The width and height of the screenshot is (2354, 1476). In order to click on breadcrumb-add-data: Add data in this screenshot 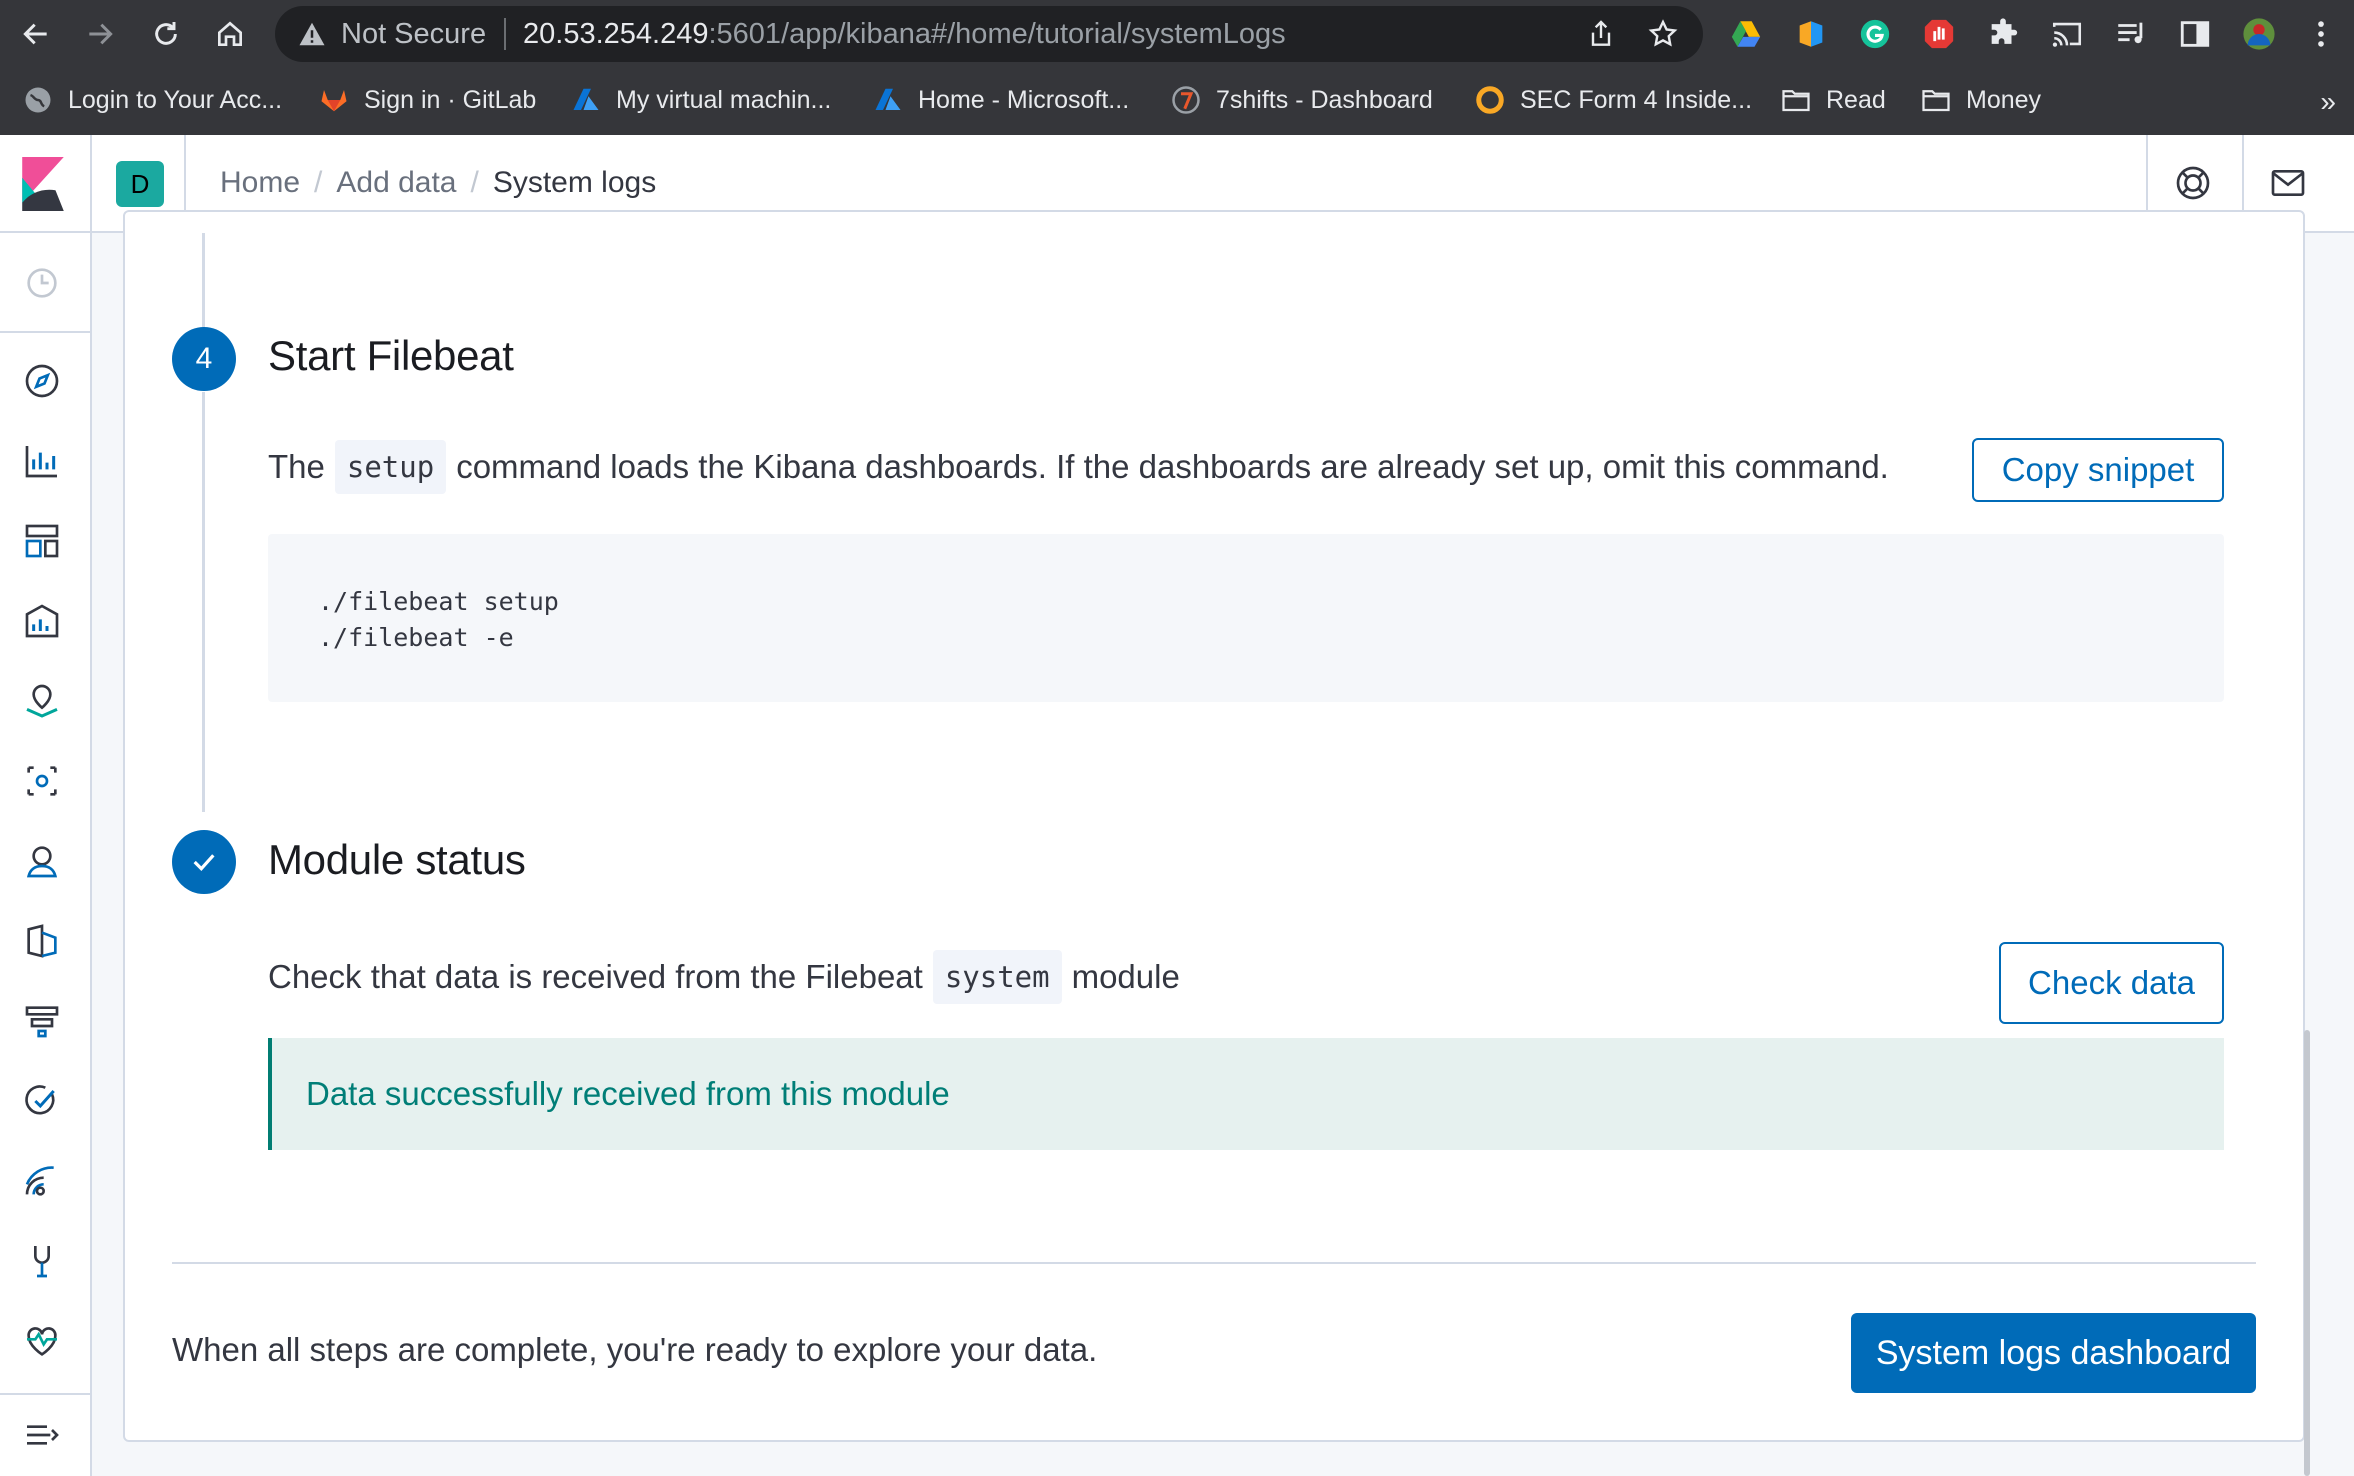, I will do `click(396, 183)`.